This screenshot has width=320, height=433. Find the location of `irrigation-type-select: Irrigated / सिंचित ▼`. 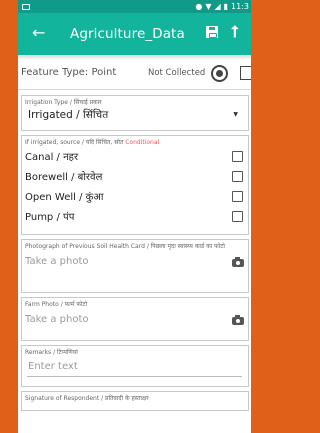

irrigation-type-select: Irrigated / सिंचित ▼ is located at coordinates (135, 115).